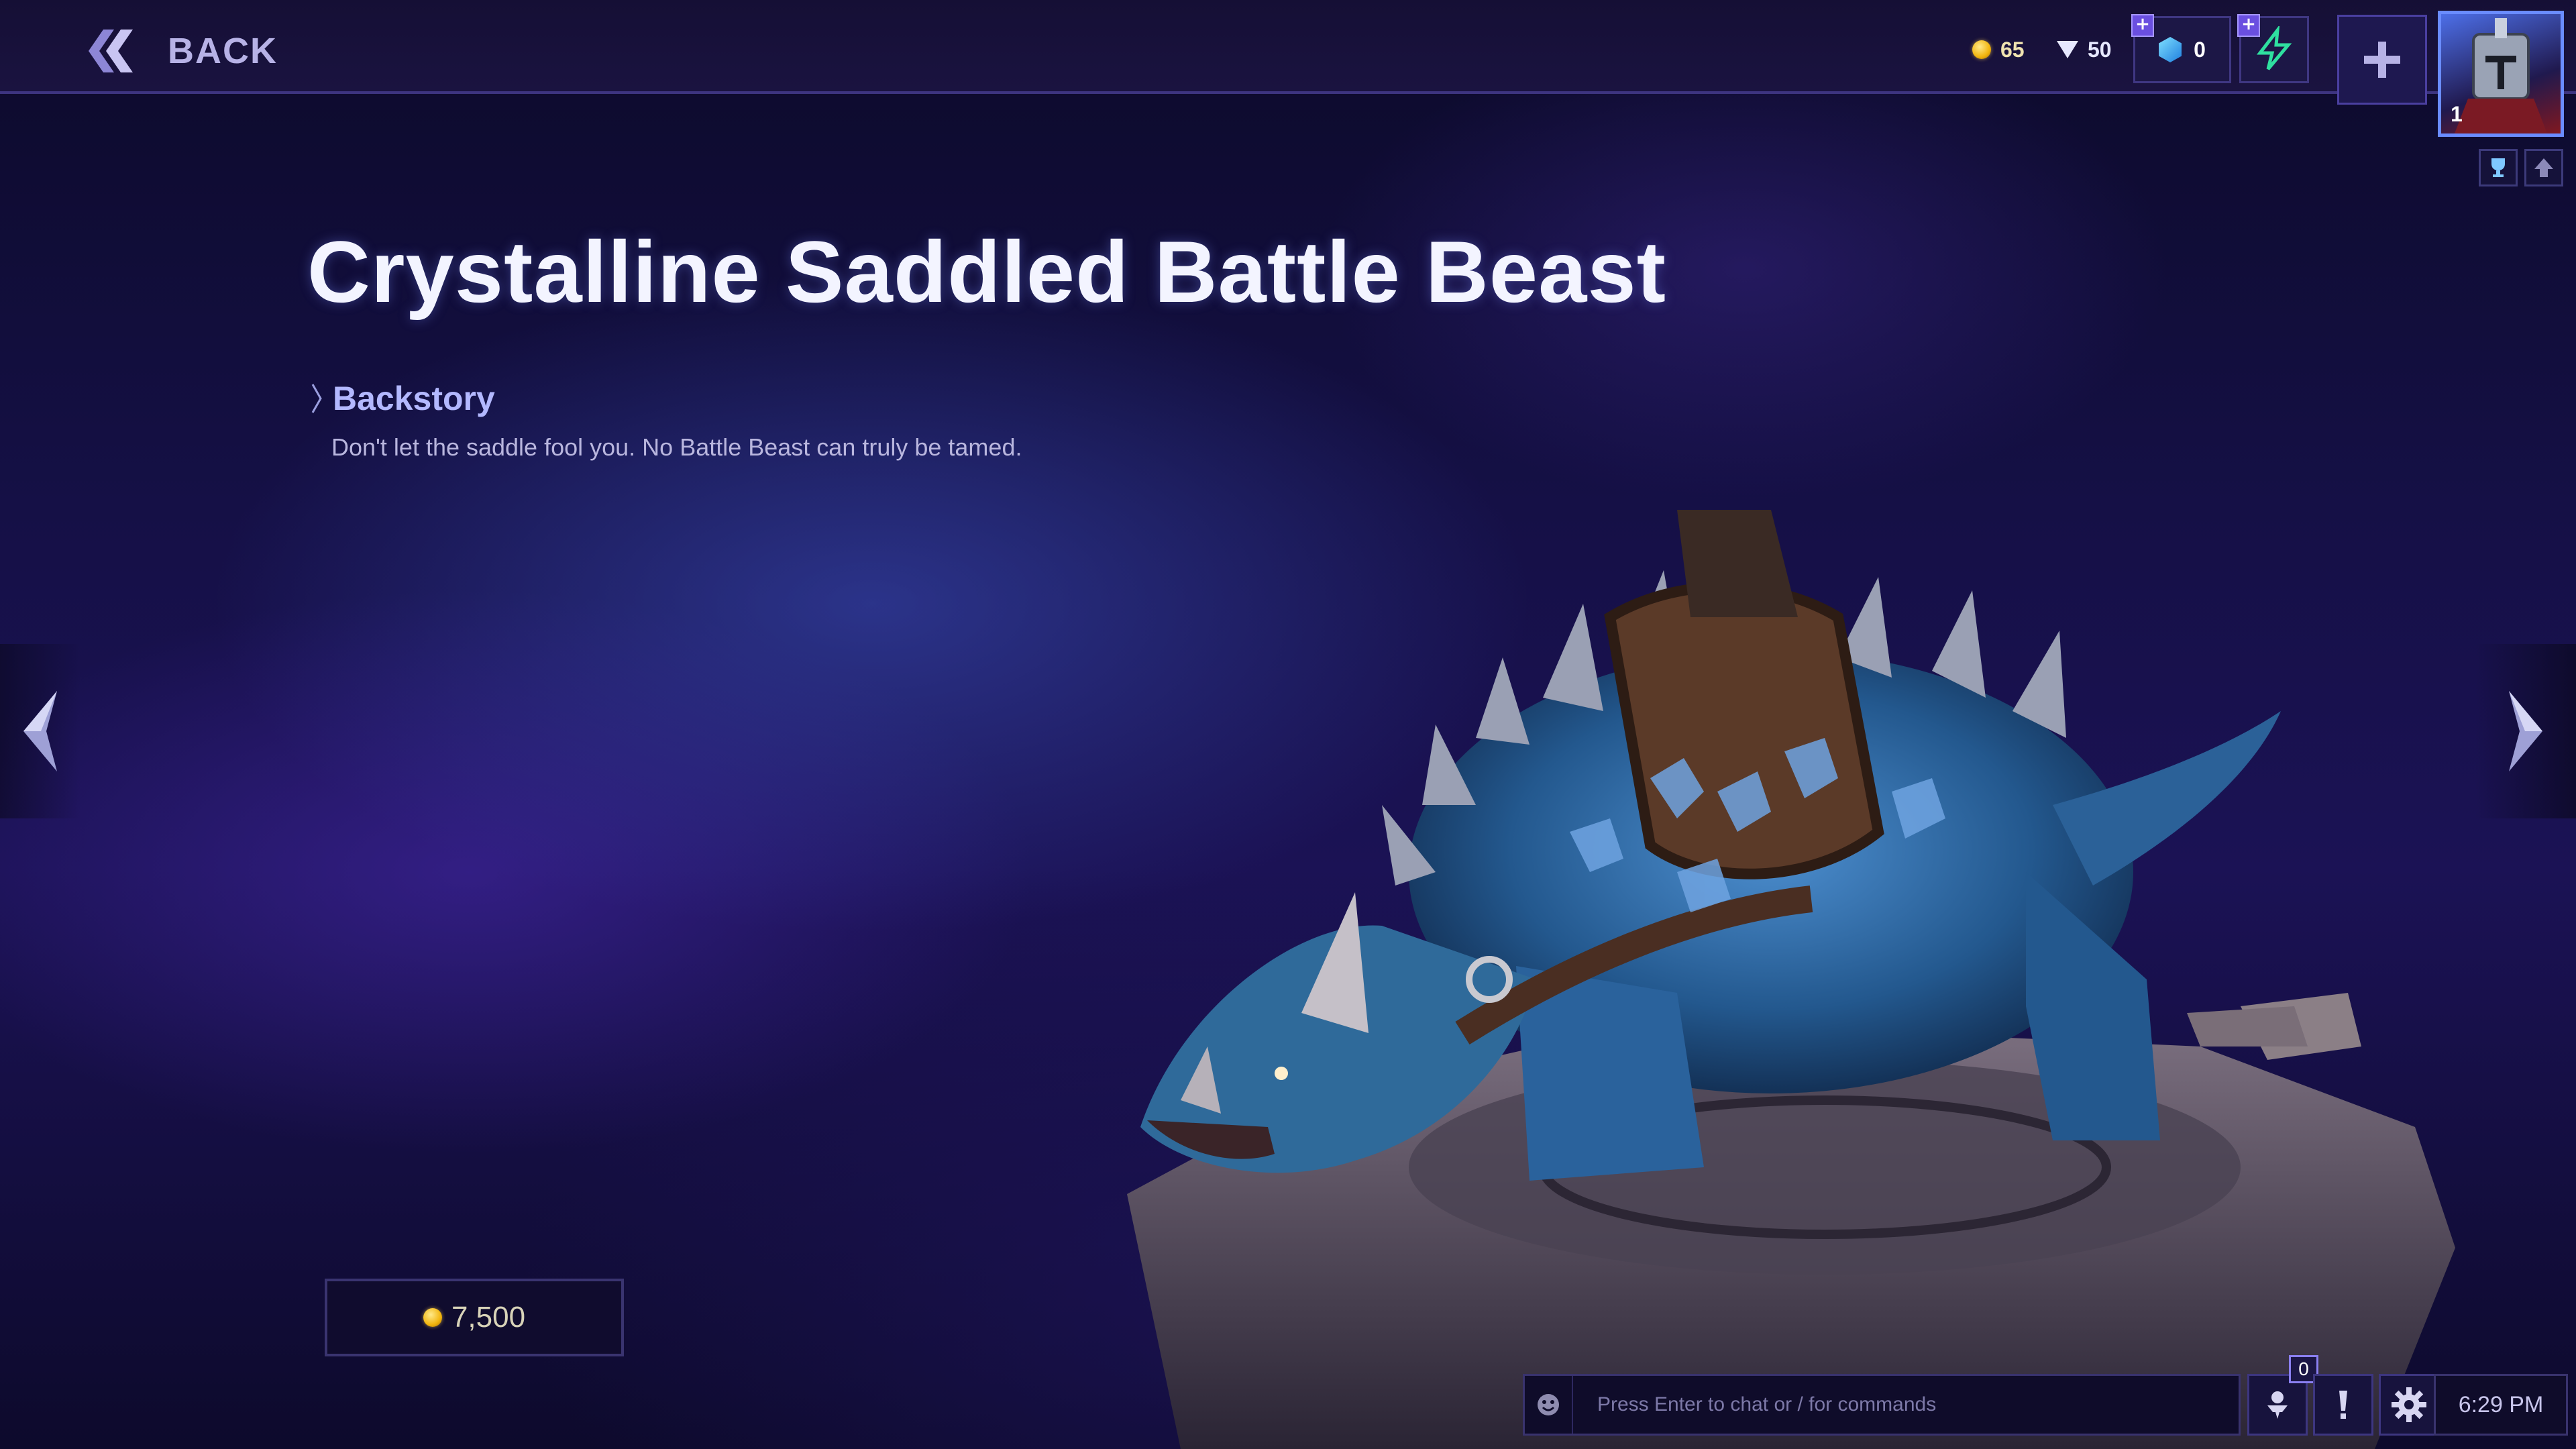 The image size is (2576, 1449). Describe the element at coordinates (2170, 49) in the screenshot. I see `gem-icon` at that location.